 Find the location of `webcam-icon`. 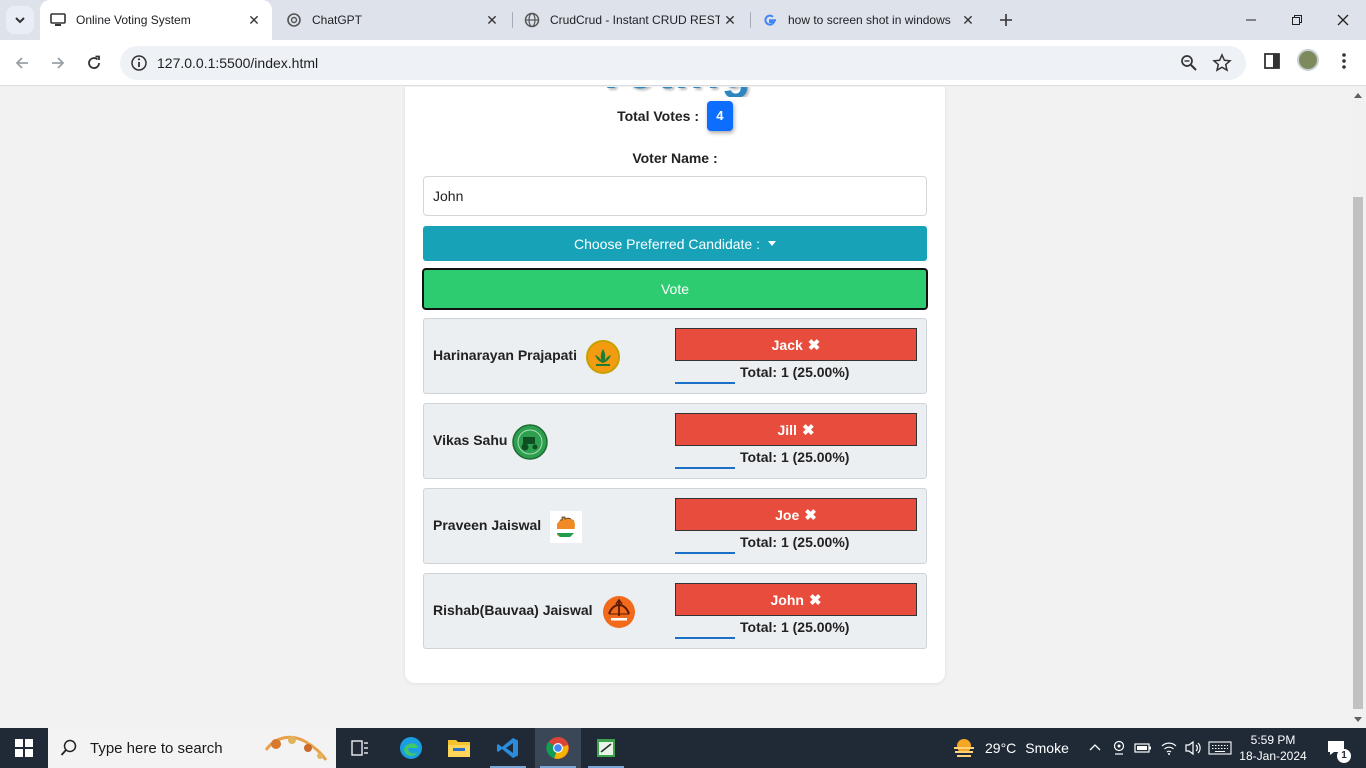

webcam-icon is located at coordinates (1119, 748).